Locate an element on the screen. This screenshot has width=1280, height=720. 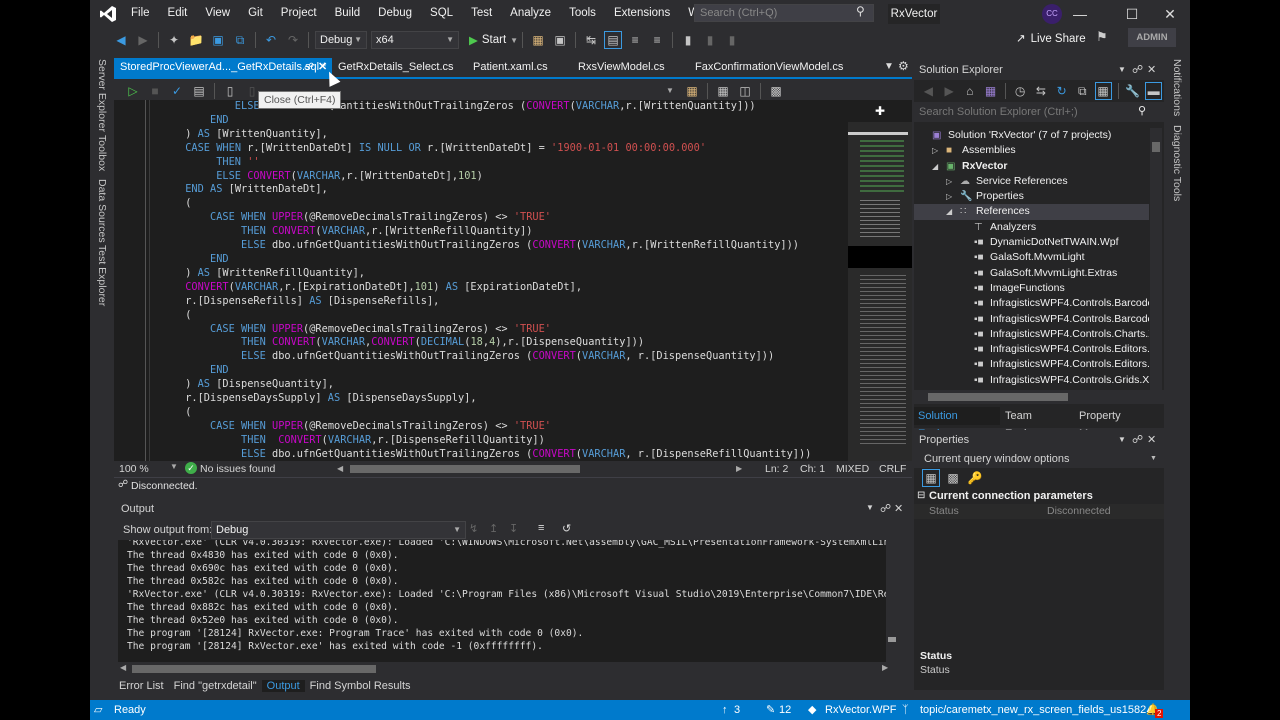
redo-icon: ↷ is located at coordinates (293, 40).